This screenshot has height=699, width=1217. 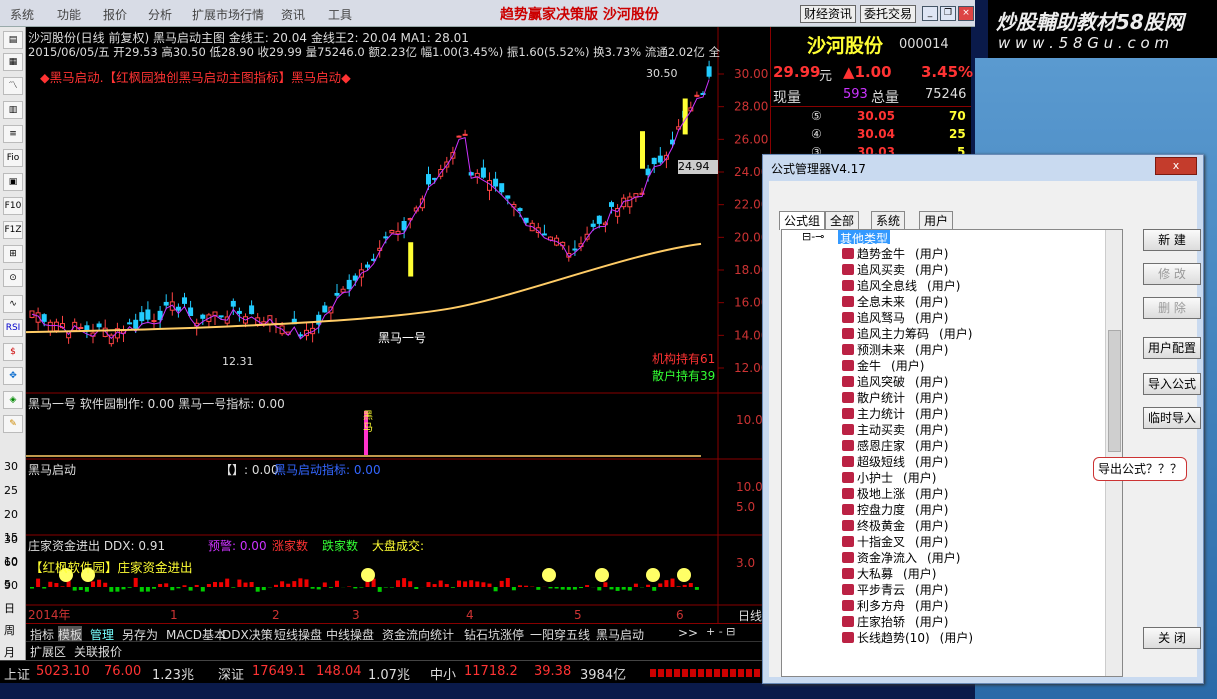 I want to click on dialog-close-button: x, so click(x=1176, y=166).